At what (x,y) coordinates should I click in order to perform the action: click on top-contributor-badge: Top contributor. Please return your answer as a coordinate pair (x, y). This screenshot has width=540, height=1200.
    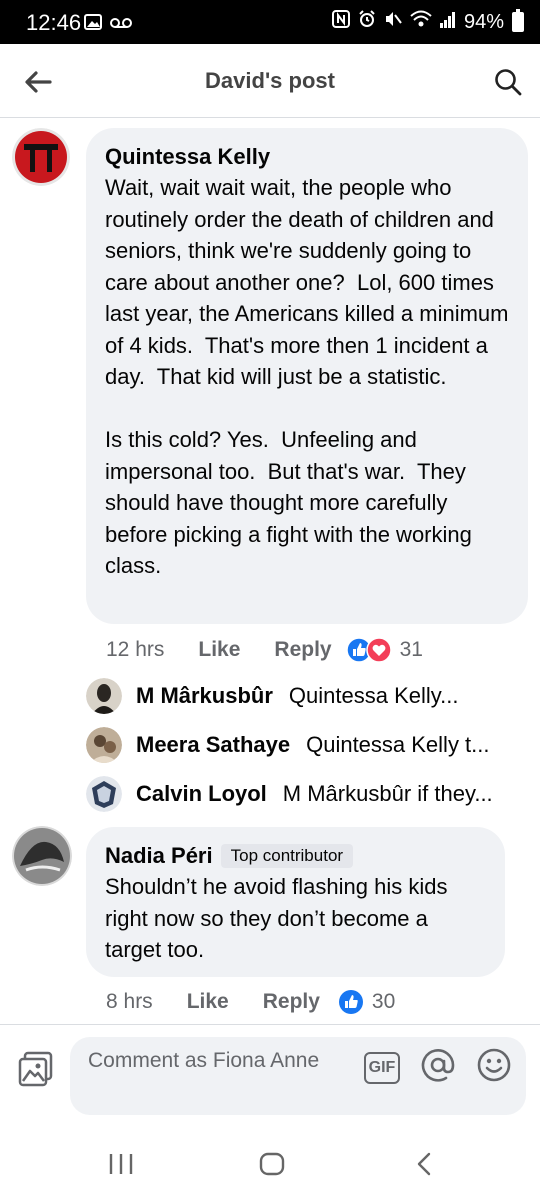
    Looking at the image, I should click on (287, 856).